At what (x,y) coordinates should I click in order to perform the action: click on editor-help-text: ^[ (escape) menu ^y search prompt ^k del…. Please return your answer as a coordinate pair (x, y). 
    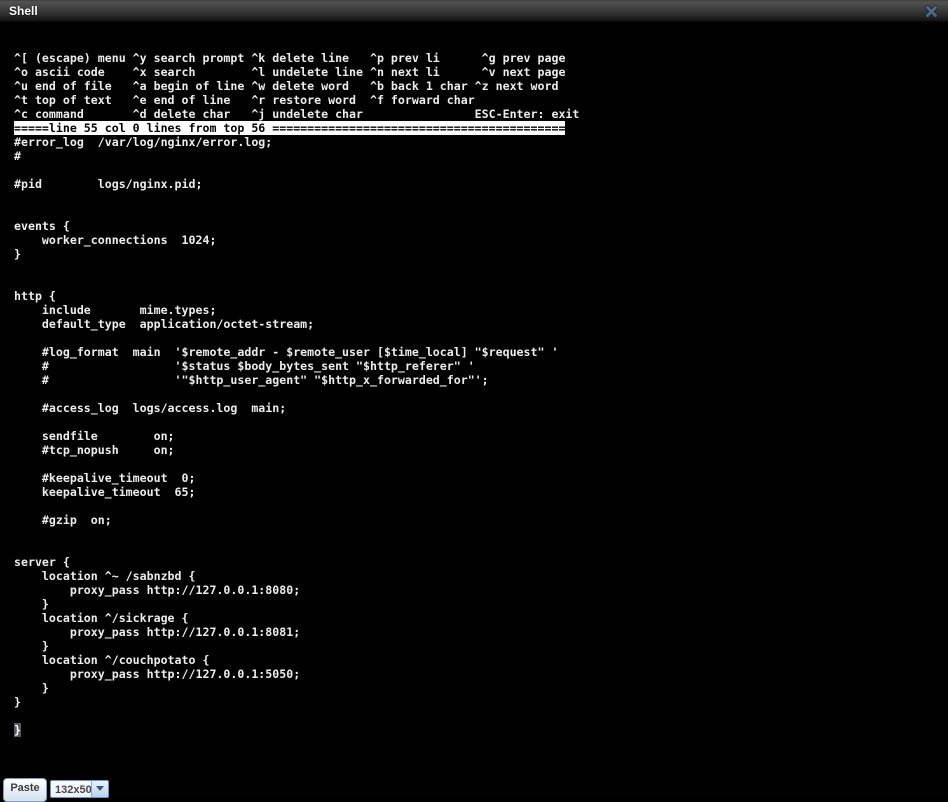
    Looking at the image, I should click on (297, 86).